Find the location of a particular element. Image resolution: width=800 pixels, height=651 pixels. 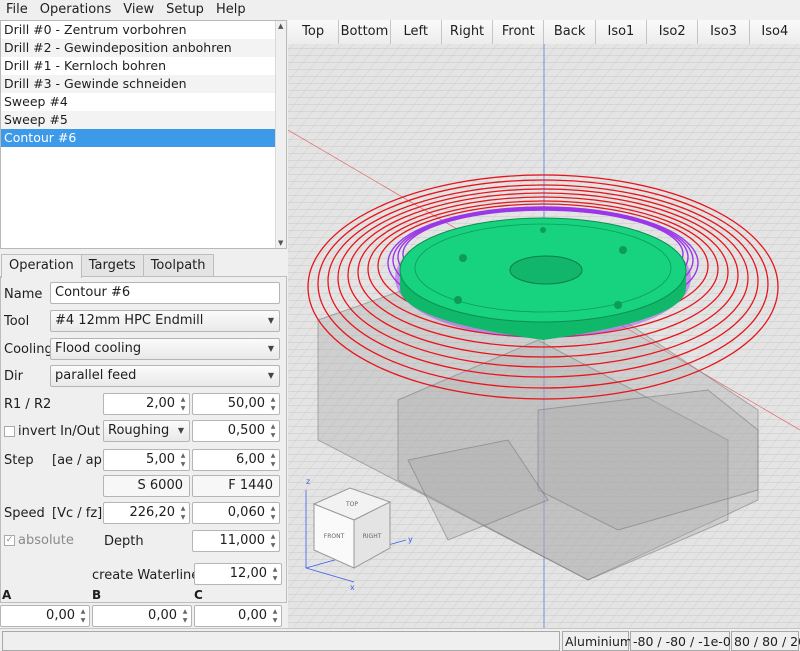

dir-label: Dir is located at coordinates (13, 376).